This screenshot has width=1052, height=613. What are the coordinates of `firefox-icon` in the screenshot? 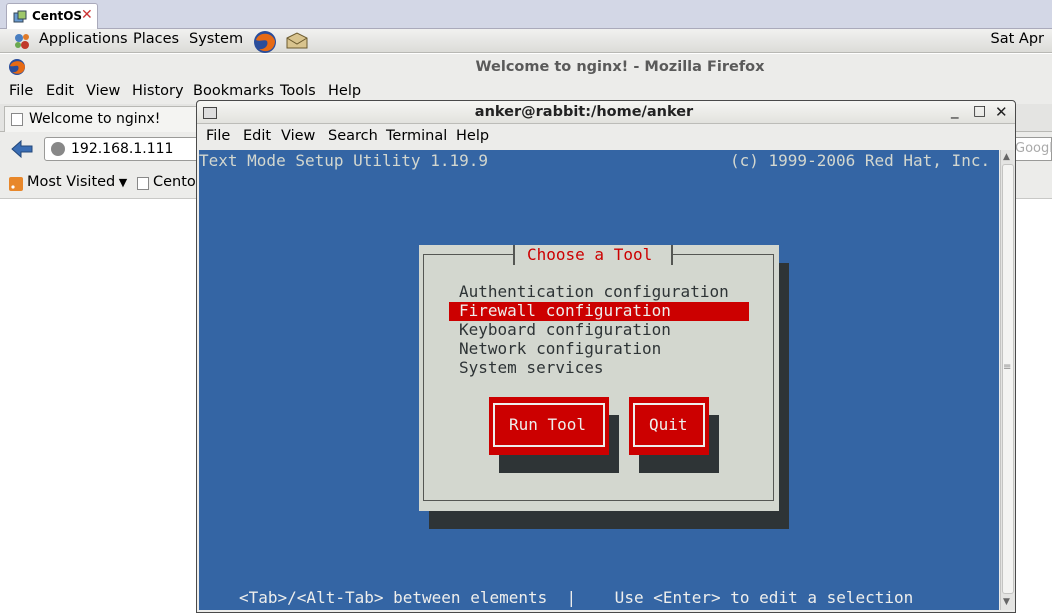 It's located at (17, 67).